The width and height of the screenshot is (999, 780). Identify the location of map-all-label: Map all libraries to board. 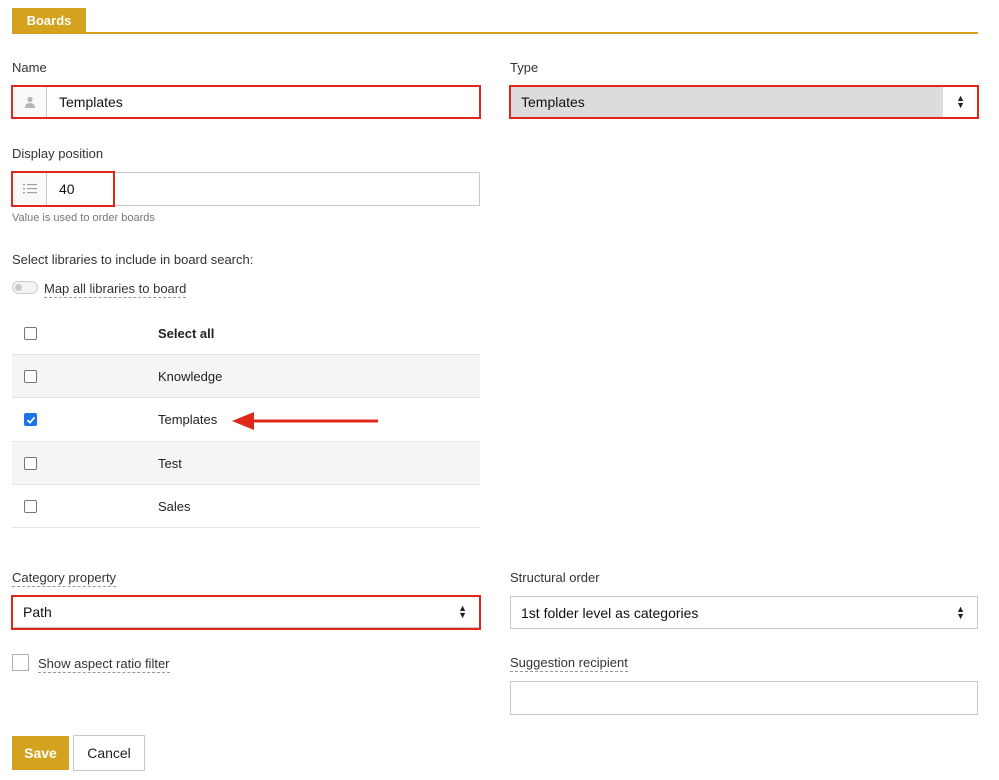
(115, 289).